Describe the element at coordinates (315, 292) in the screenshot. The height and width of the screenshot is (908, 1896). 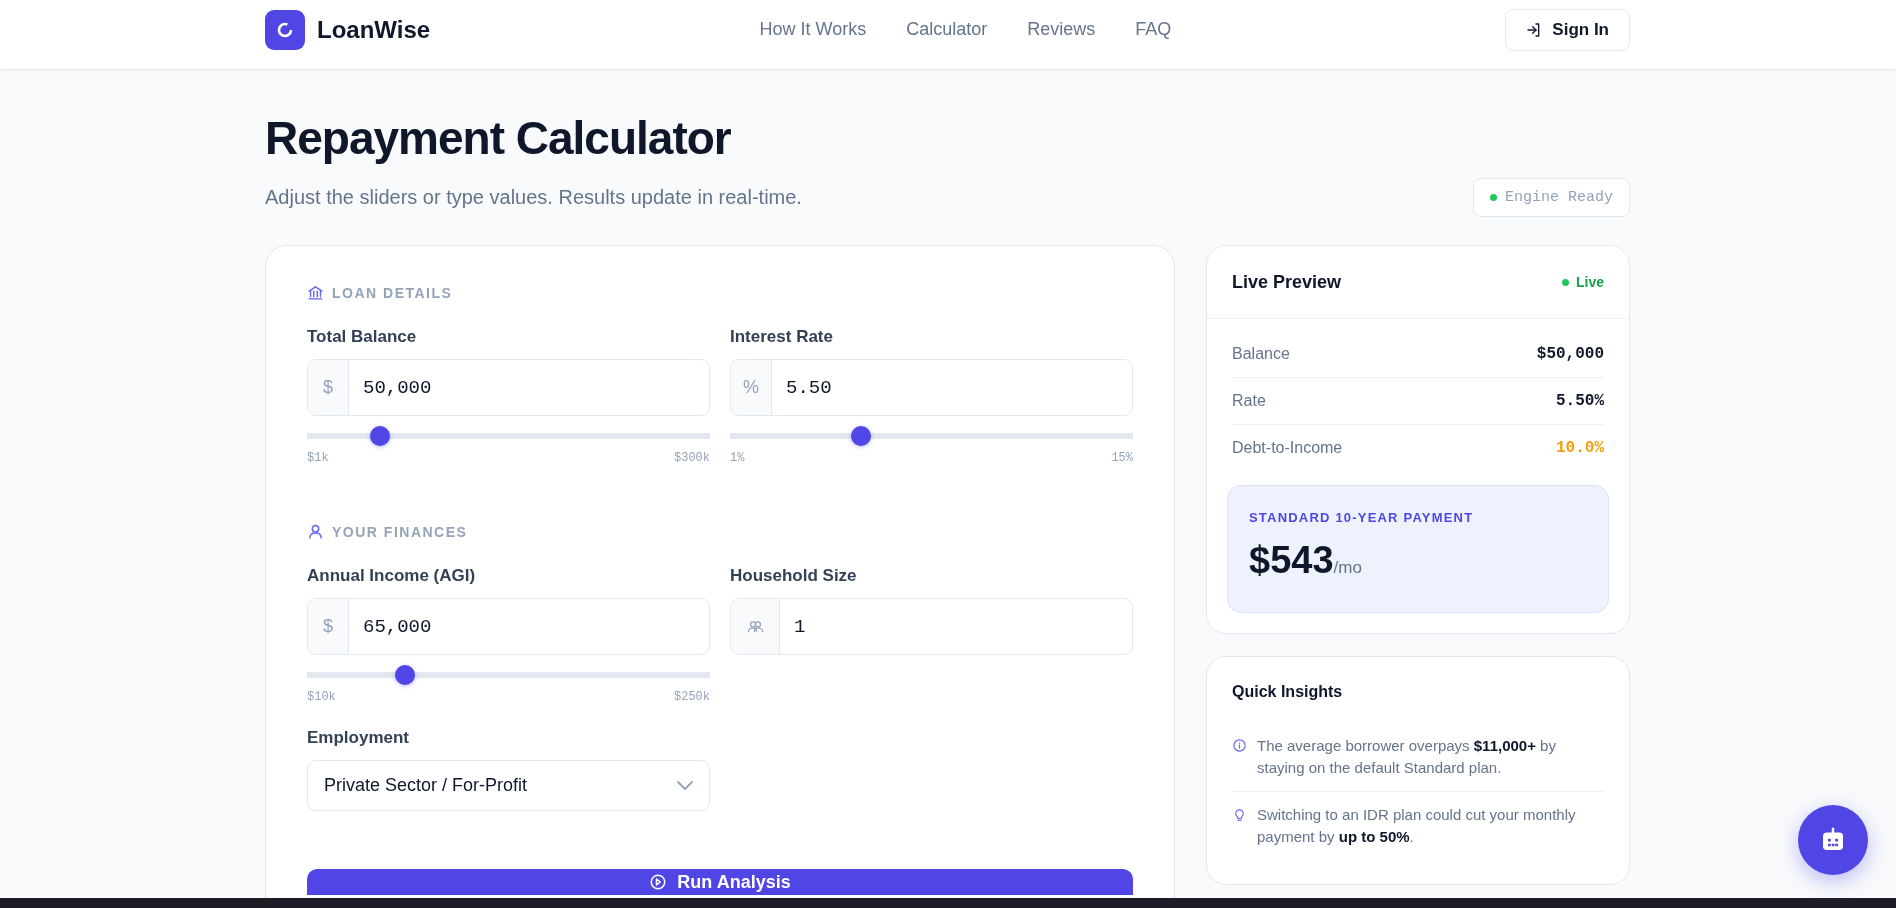
I see `bank-icon` at that location.